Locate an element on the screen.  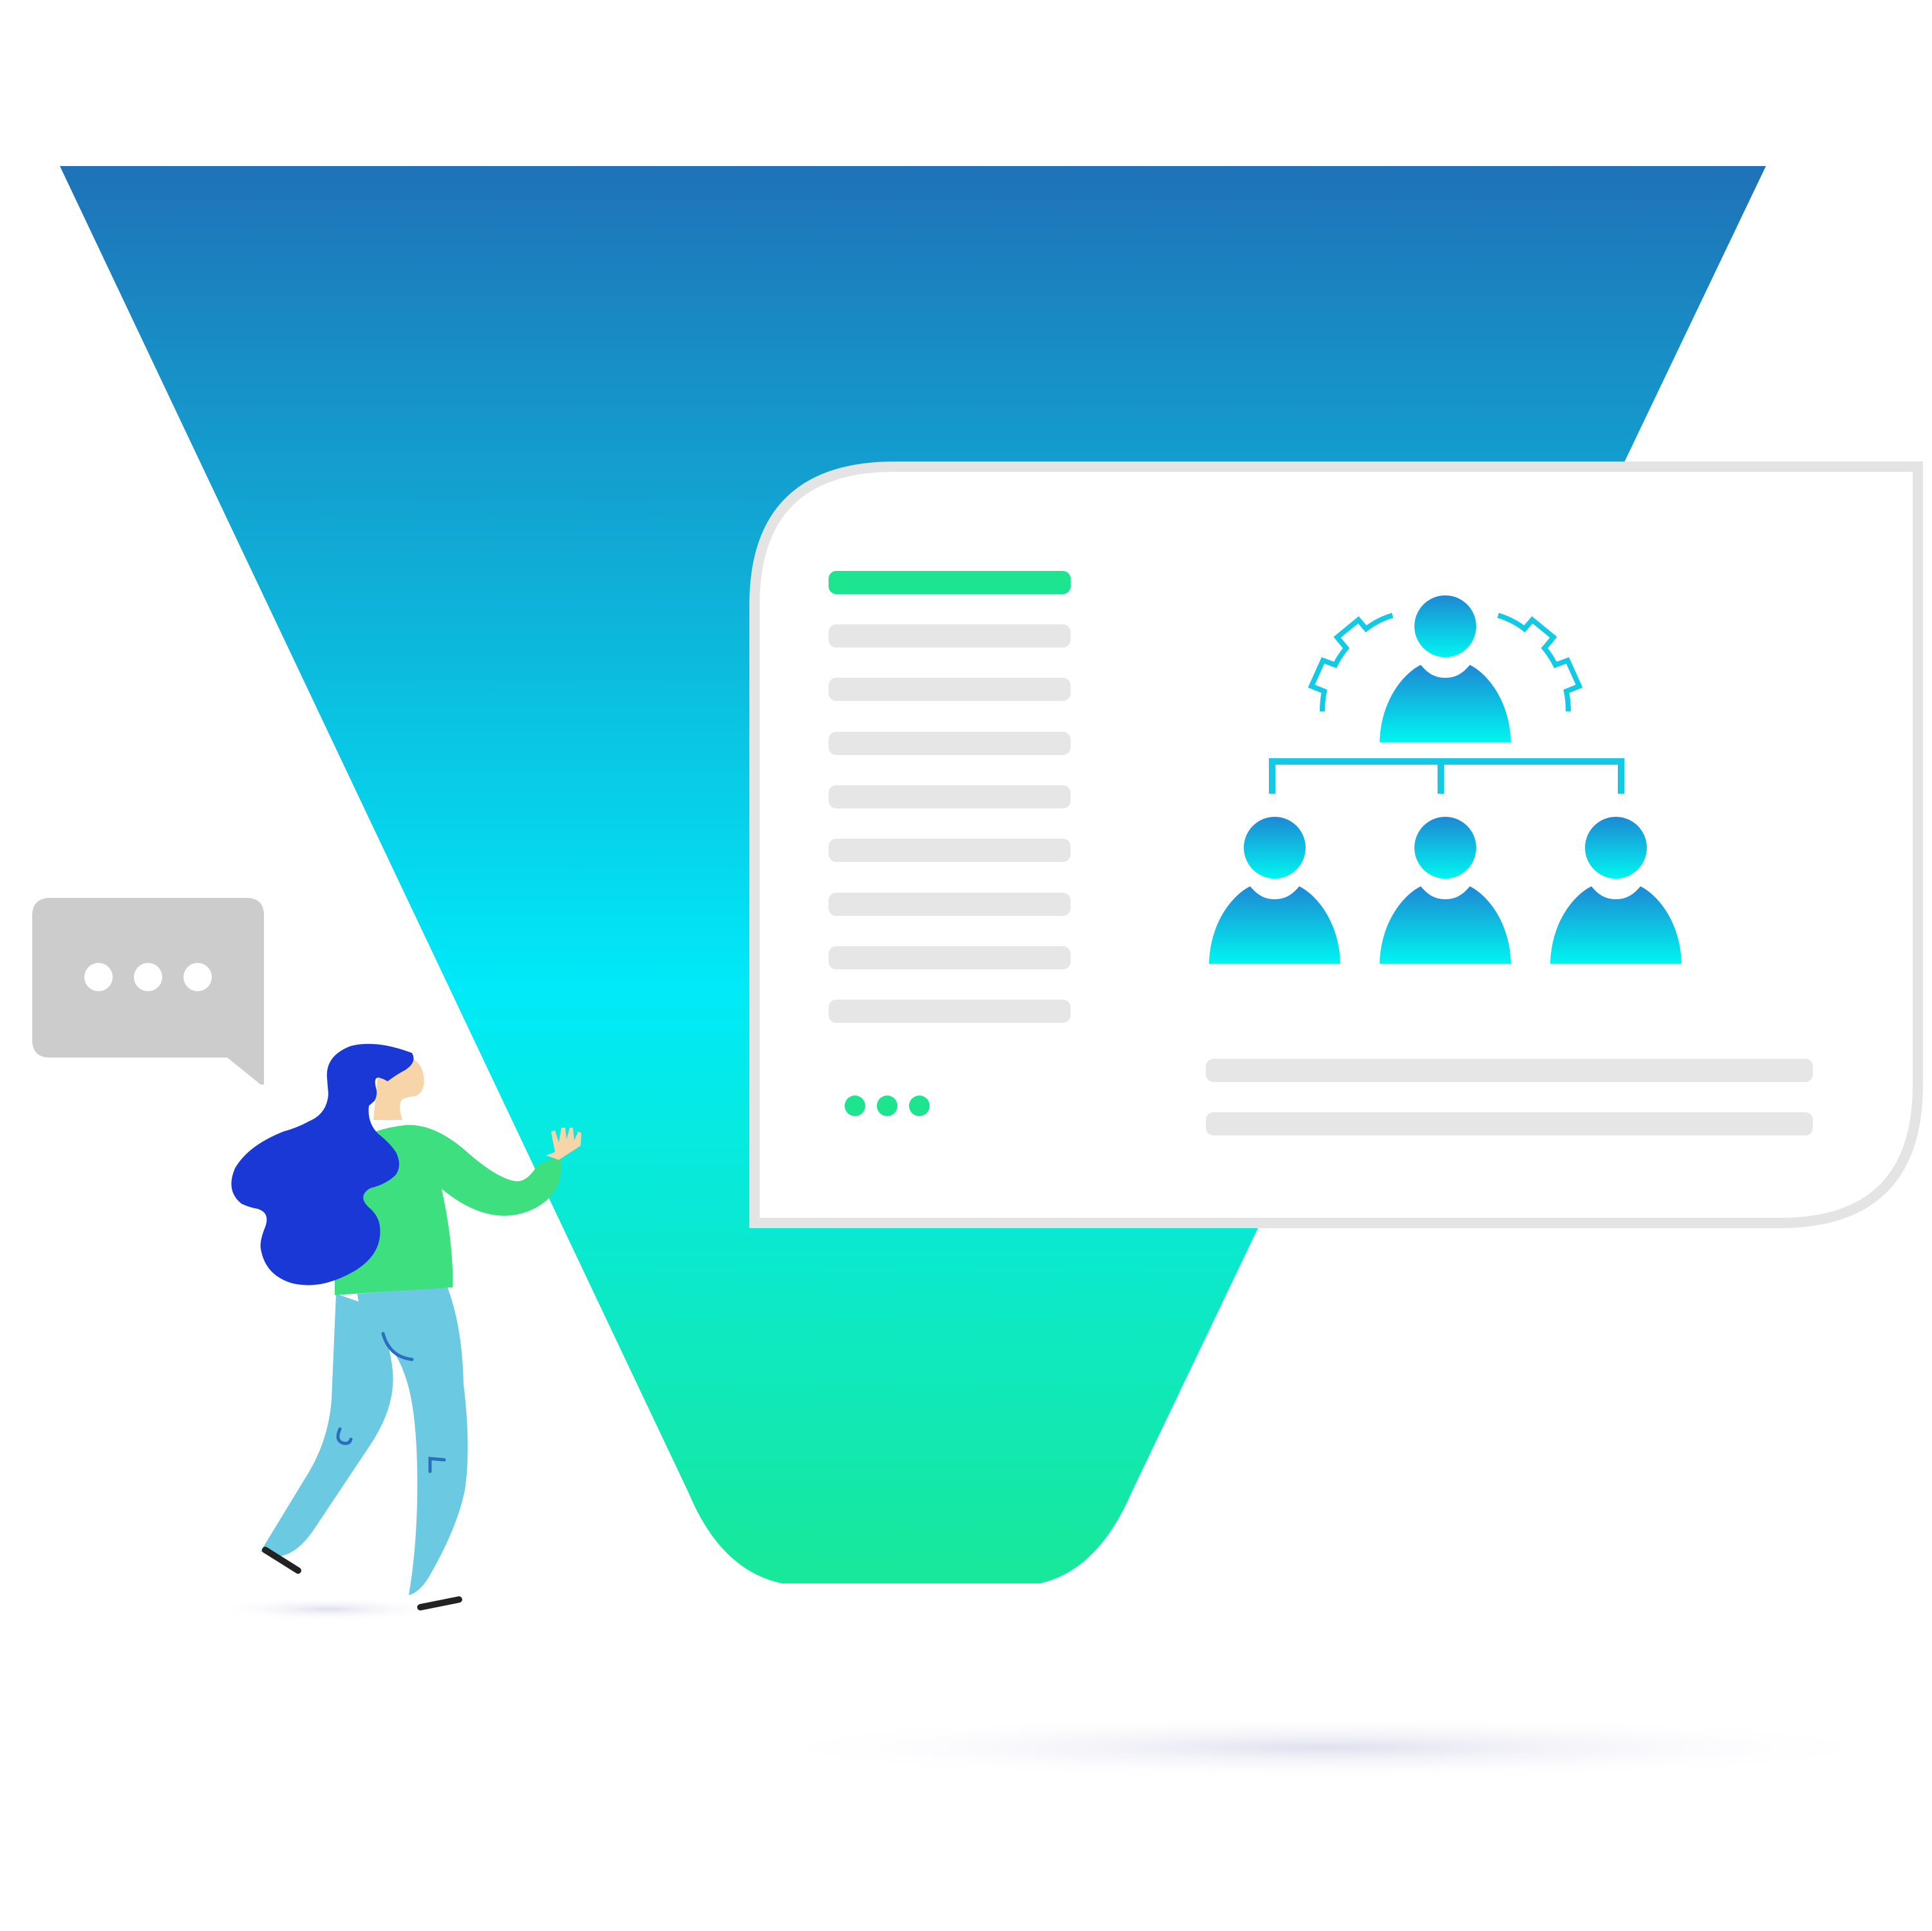
menu-list is located at coordinates (950, 797).